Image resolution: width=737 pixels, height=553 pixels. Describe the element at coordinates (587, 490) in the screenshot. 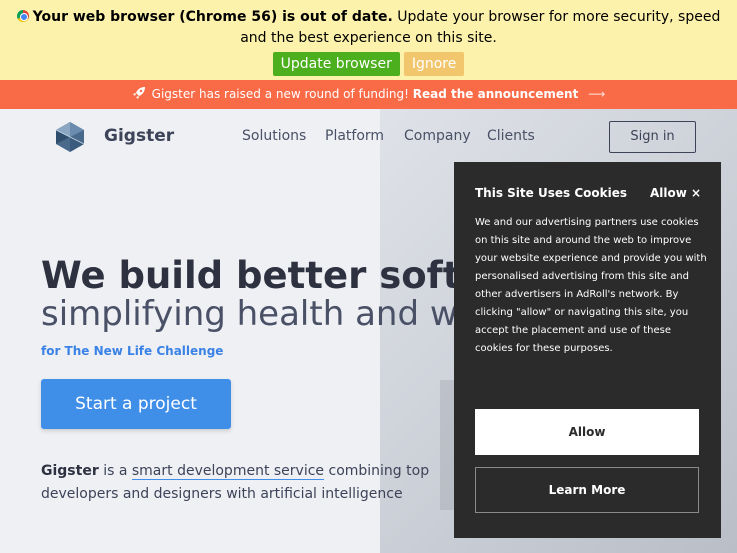

I see `cookie-learn-more-button: Learn More` at that location.